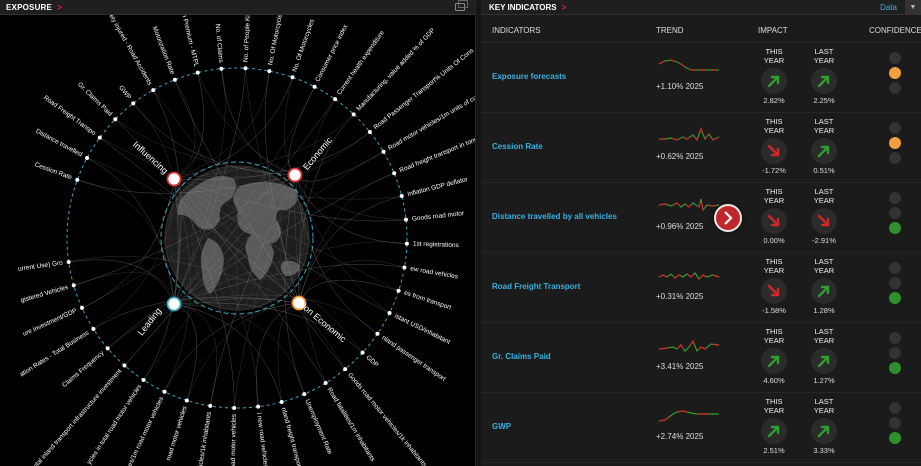  Describe the element at coordinates (728, 218) in the screenshot. I see `next-arrow-button` at that location.